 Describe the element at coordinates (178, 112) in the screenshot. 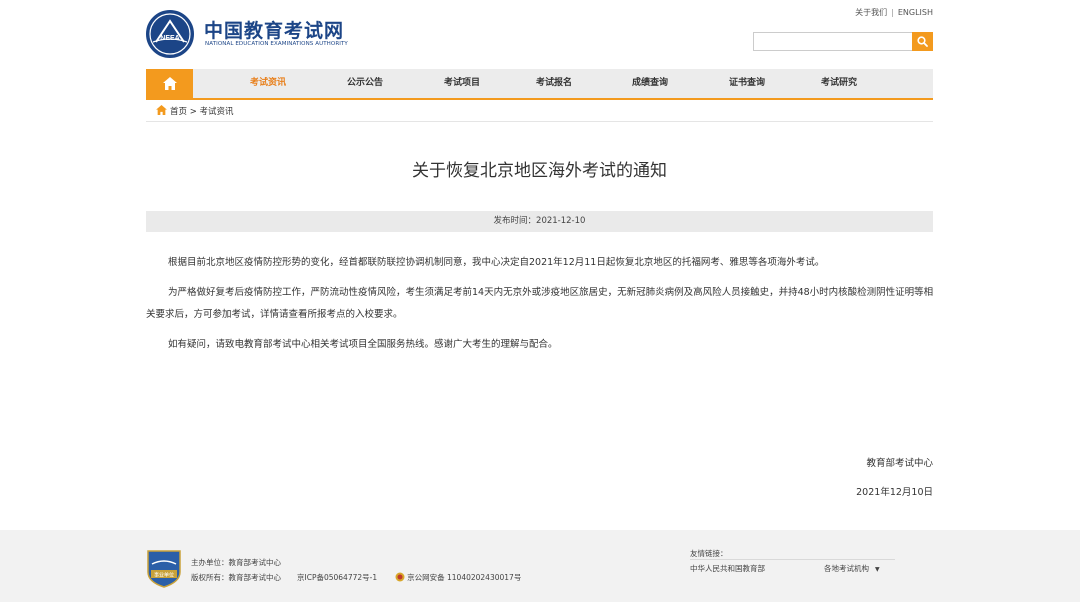

I see `breadcrumb-home: 首页` at that location.